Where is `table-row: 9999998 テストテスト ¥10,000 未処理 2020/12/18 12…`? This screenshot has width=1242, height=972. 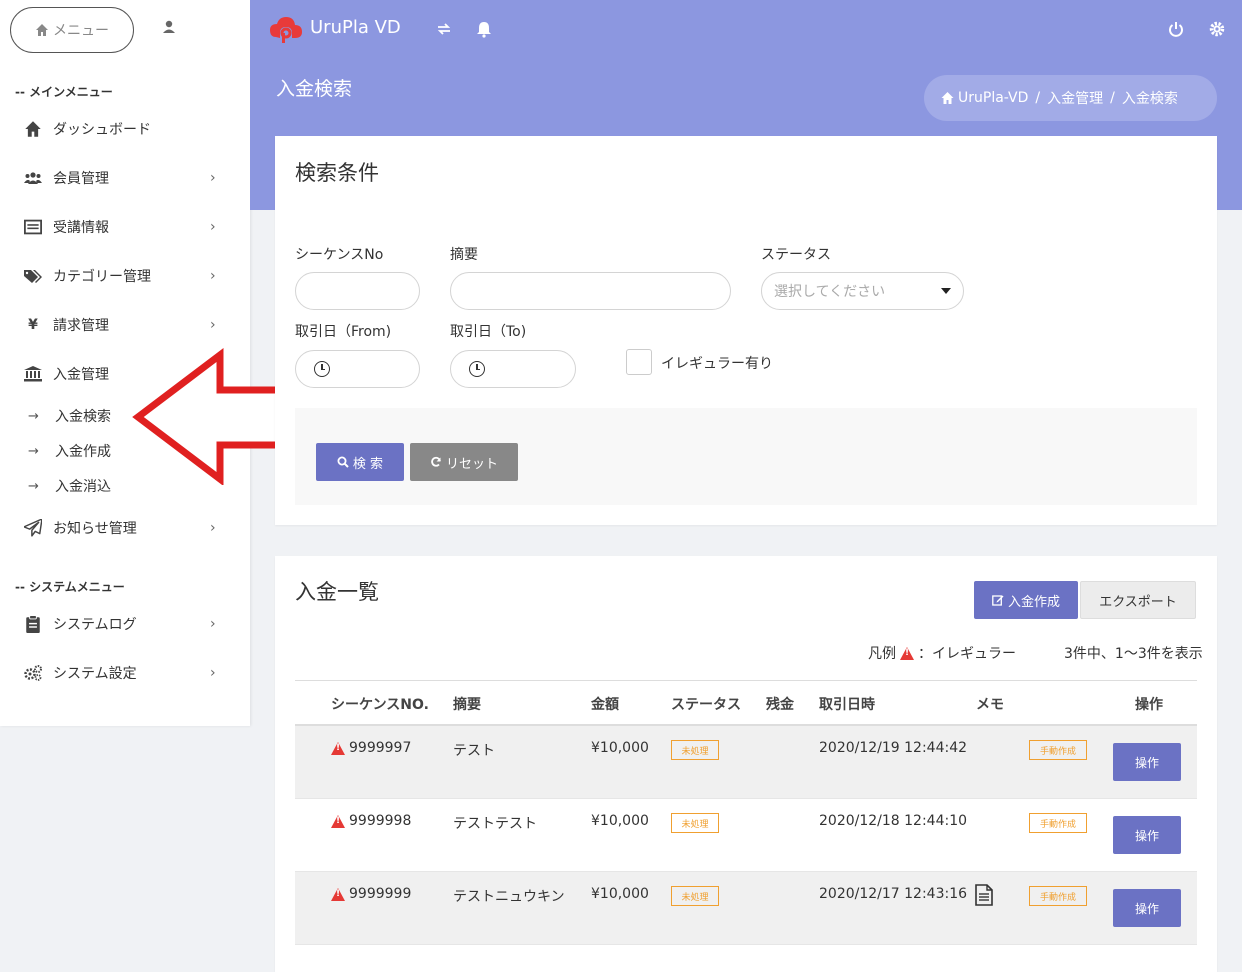
table-row: 9999998 テストテスト ¥10,000 未処理 2020/12/18 12… is located at coordinates (746, 835).